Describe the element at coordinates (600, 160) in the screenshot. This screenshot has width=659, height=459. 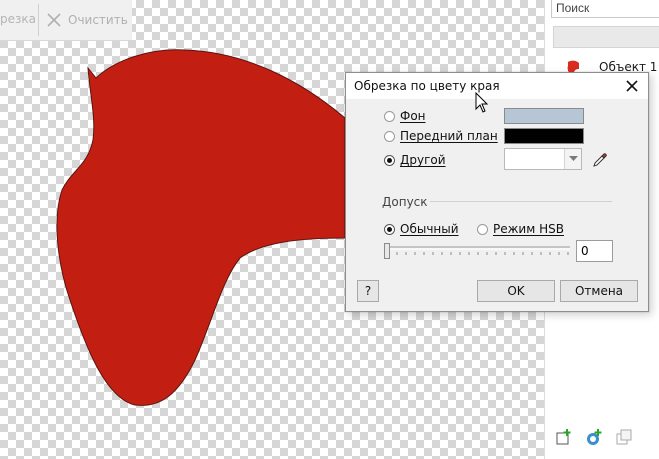
I see `eyedropper-icon` at that location.